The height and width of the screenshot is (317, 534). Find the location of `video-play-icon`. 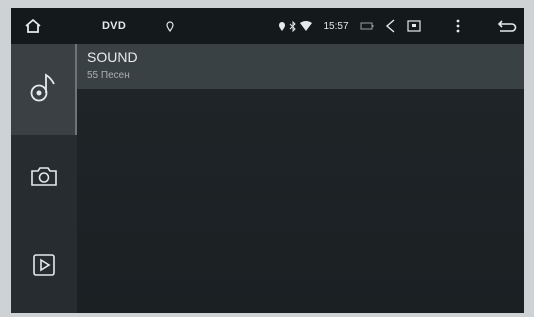

video-play-icon is located at coordinates (44, 267).